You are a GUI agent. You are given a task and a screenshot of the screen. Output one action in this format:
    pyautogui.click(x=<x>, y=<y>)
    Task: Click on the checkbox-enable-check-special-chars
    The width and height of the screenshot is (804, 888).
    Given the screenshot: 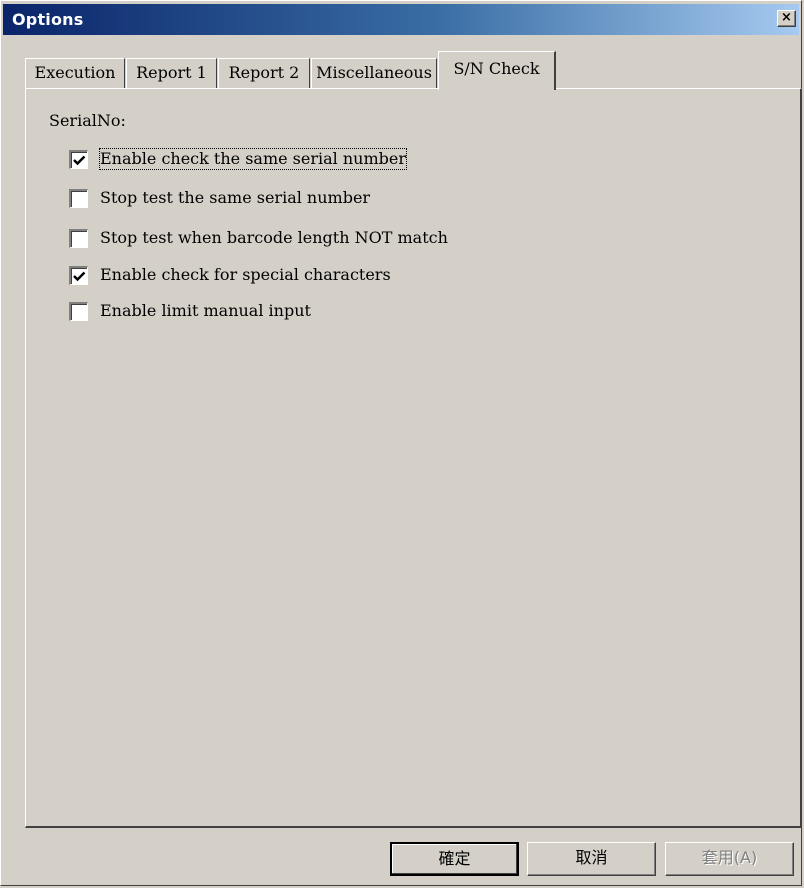 What is the action you would take?
    pyautogui.click(x=78, y=275)
    